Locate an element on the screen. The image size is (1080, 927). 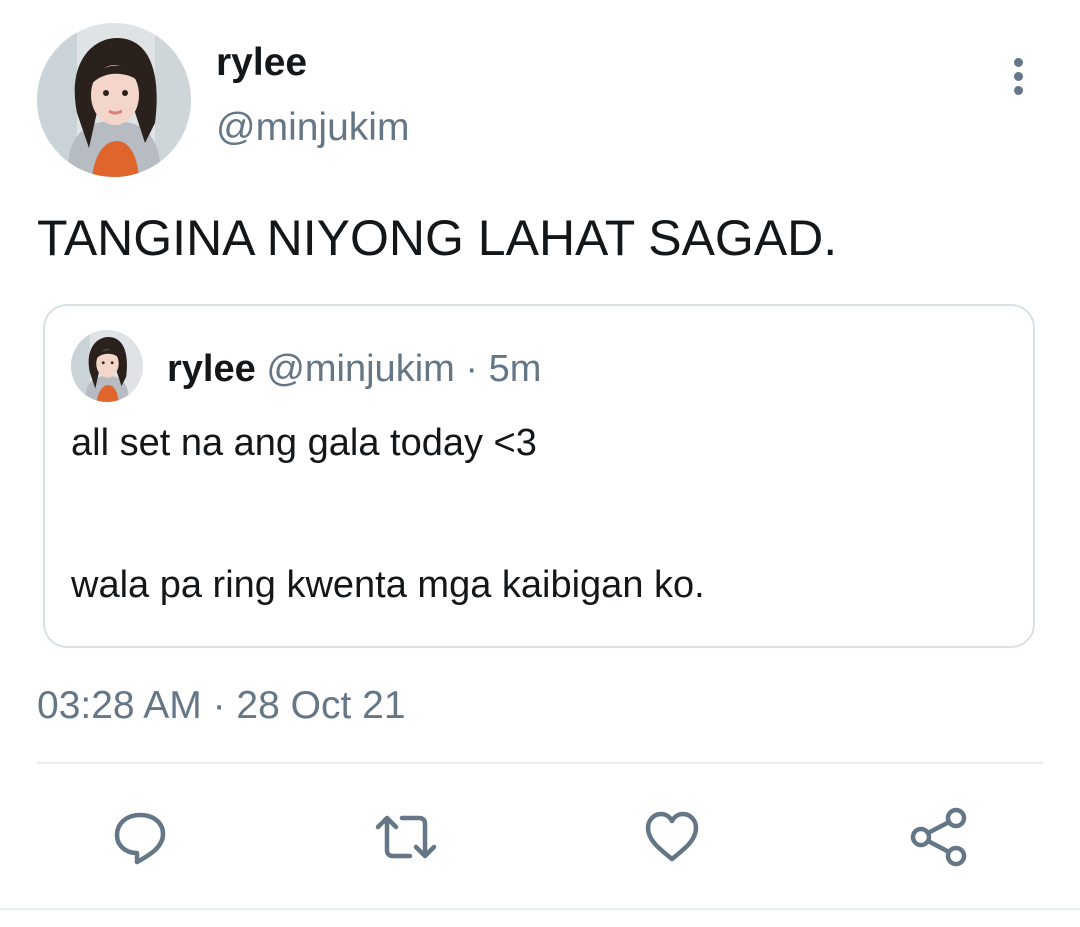
author-display-name: rylee is located at coordinates (261, 63).